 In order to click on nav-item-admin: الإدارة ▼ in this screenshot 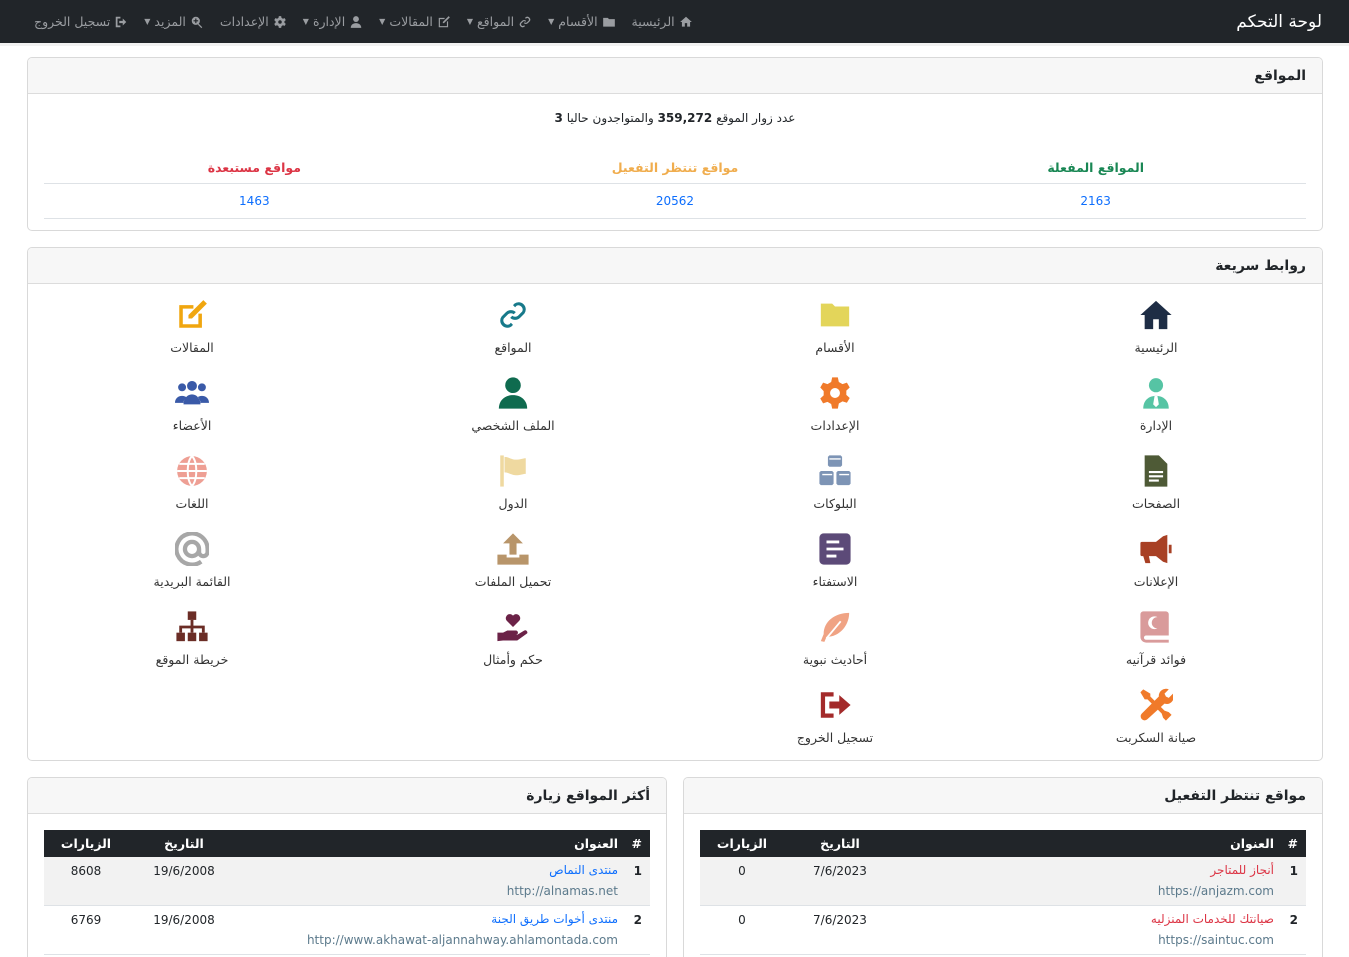, I will do `click(333, 21)`.